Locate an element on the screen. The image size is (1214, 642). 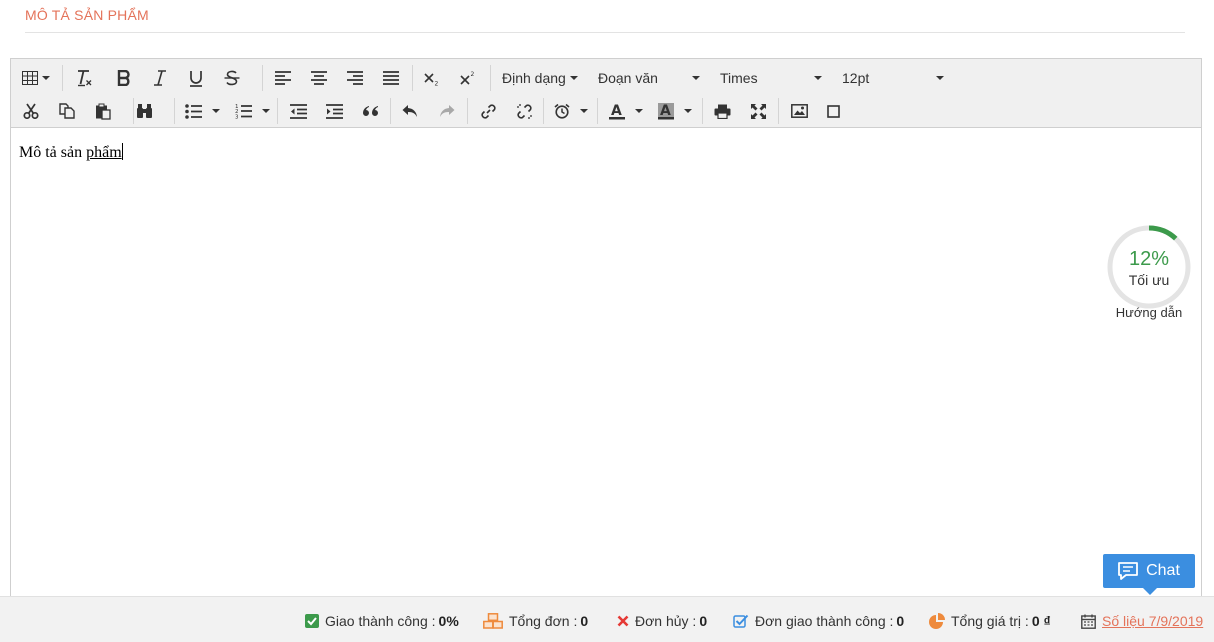
align-left-icon is located at coordinates (283, 78).